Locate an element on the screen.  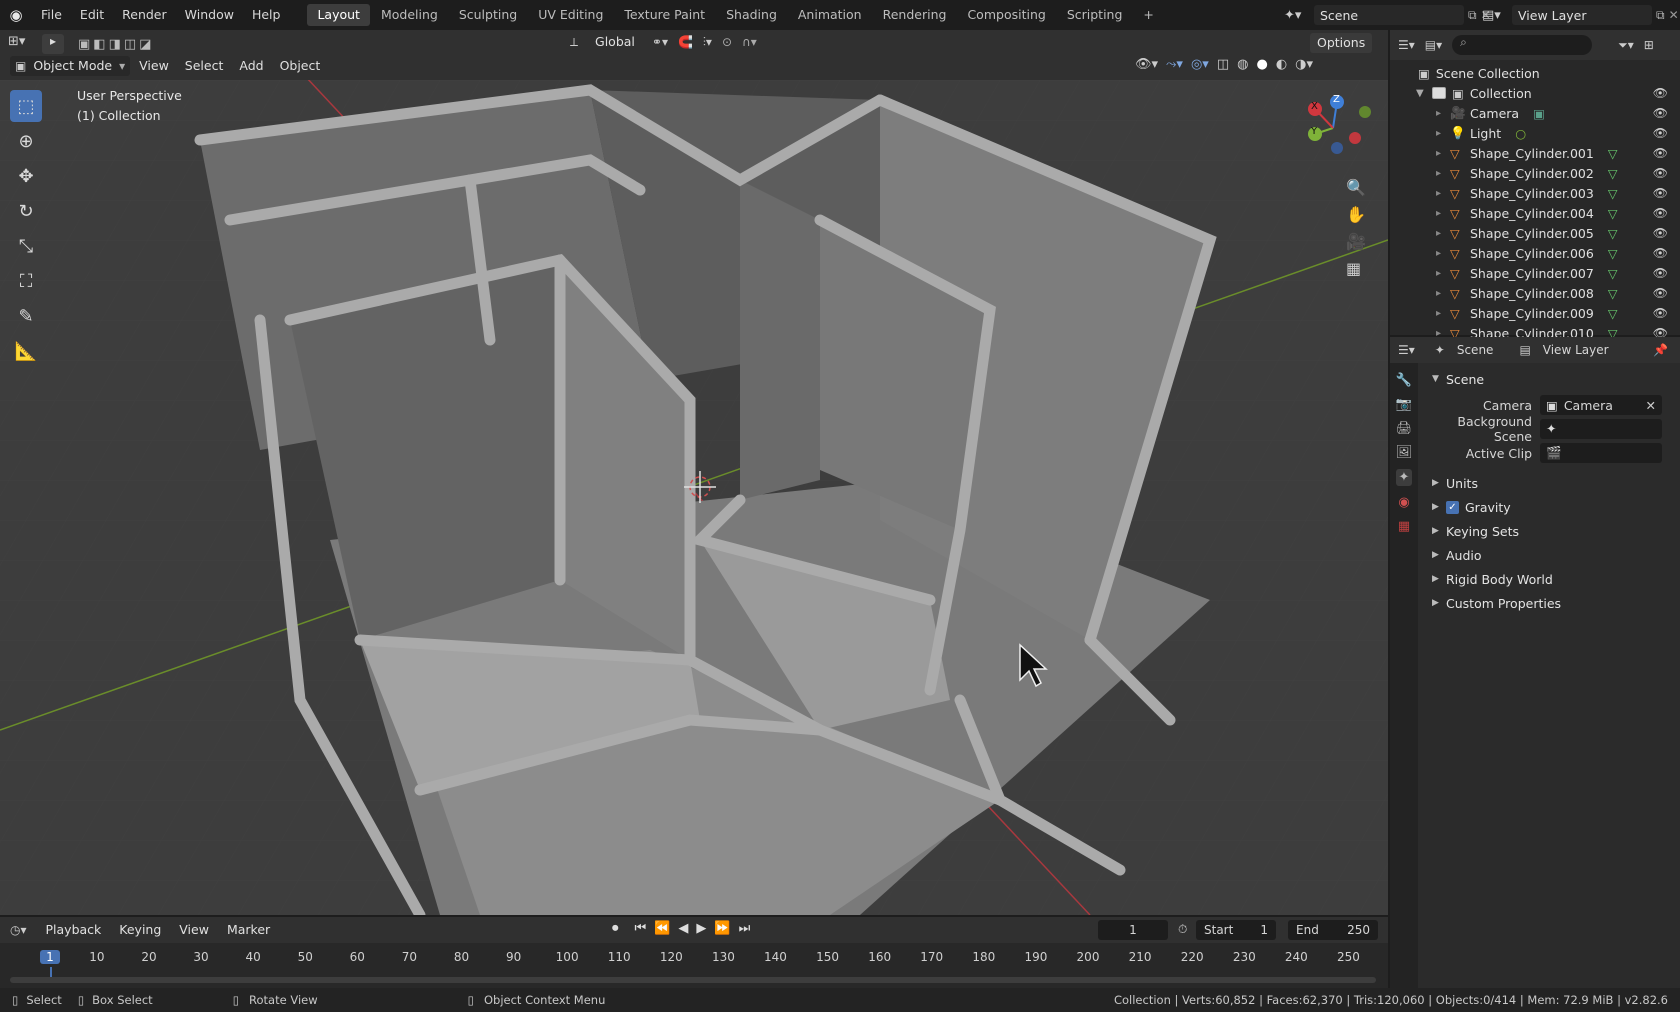
pan-hand-icon: ✋ is located at coordinates (1356, 214).